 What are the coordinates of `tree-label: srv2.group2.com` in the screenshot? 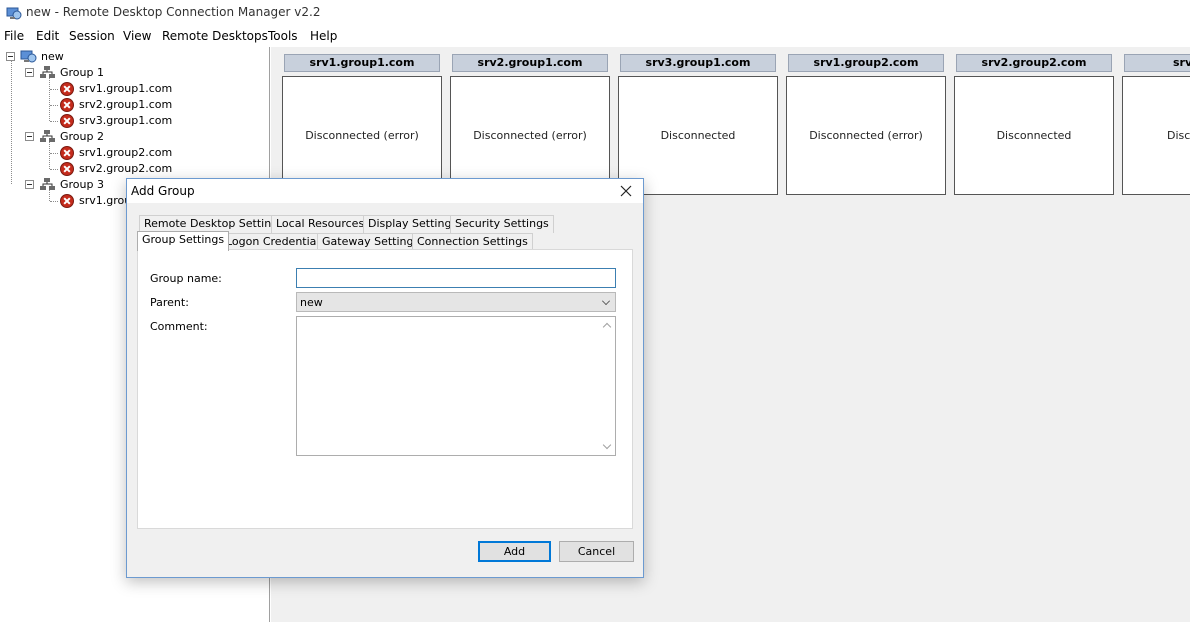 It's located at (126, 168).